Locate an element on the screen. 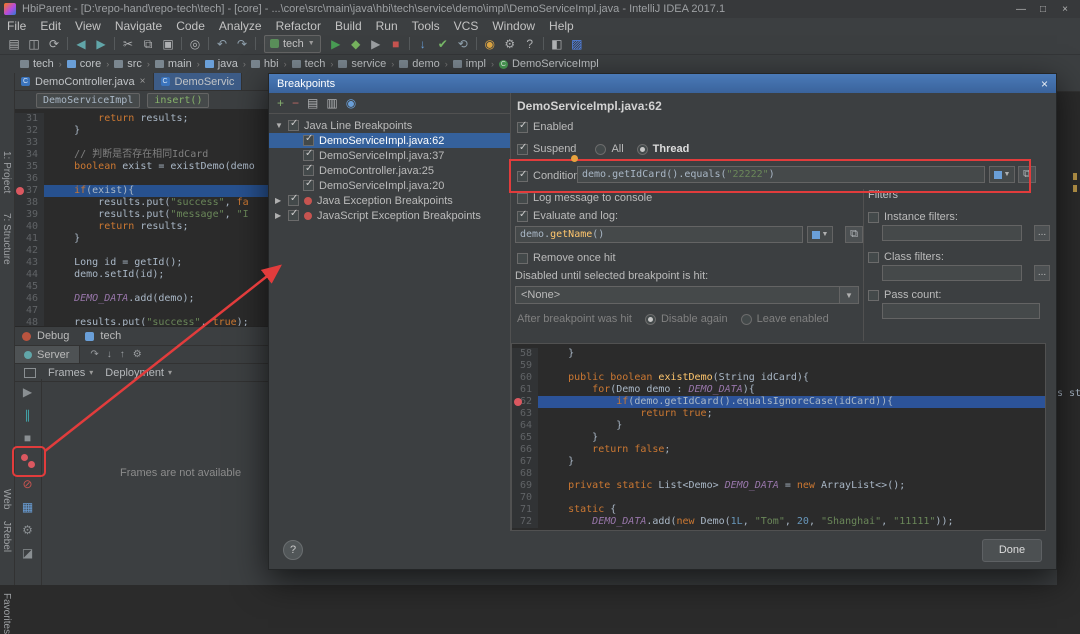 Image resolution: width=1080 pixels, height=634 pixels. code-line: 61 for(Demo demo : DEMO_DATA){ is located at coordinates (778, 390).